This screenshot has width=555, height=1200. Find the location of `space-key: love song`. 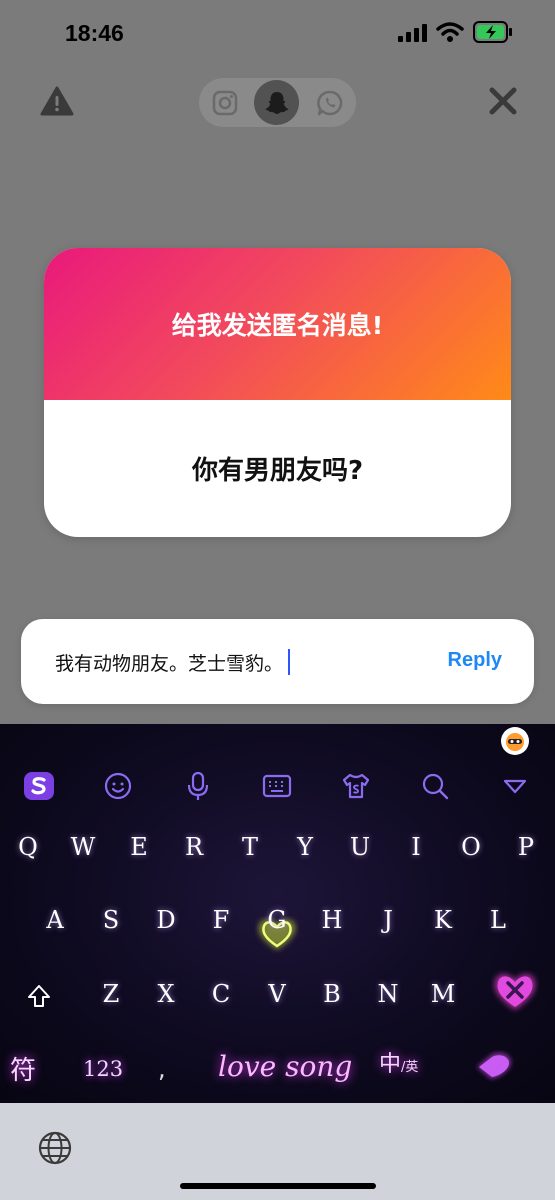

space-key: love song is located at coordinates (285, 1066).